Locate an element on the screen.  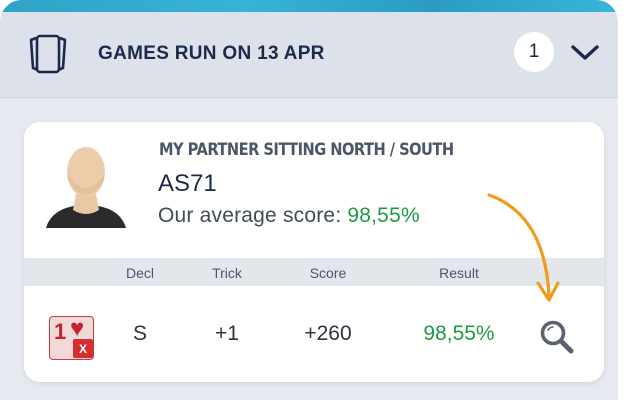
table-header: Decl Trick Score Result is located at coordinates (314, 272).